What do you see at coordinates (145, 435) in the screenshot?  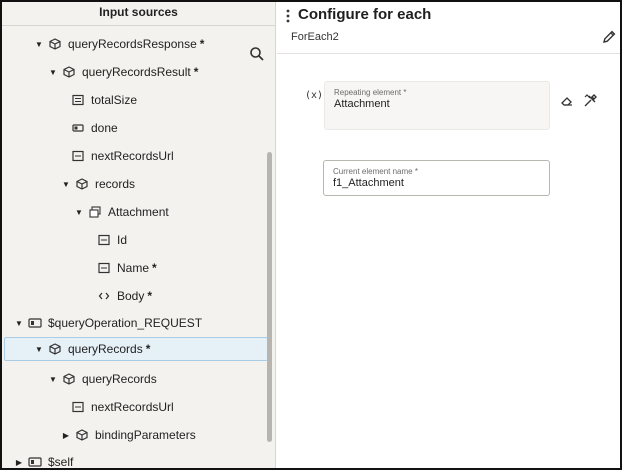 I see `tree-node-label: bindingParameters` at bounding box center [145, 435].